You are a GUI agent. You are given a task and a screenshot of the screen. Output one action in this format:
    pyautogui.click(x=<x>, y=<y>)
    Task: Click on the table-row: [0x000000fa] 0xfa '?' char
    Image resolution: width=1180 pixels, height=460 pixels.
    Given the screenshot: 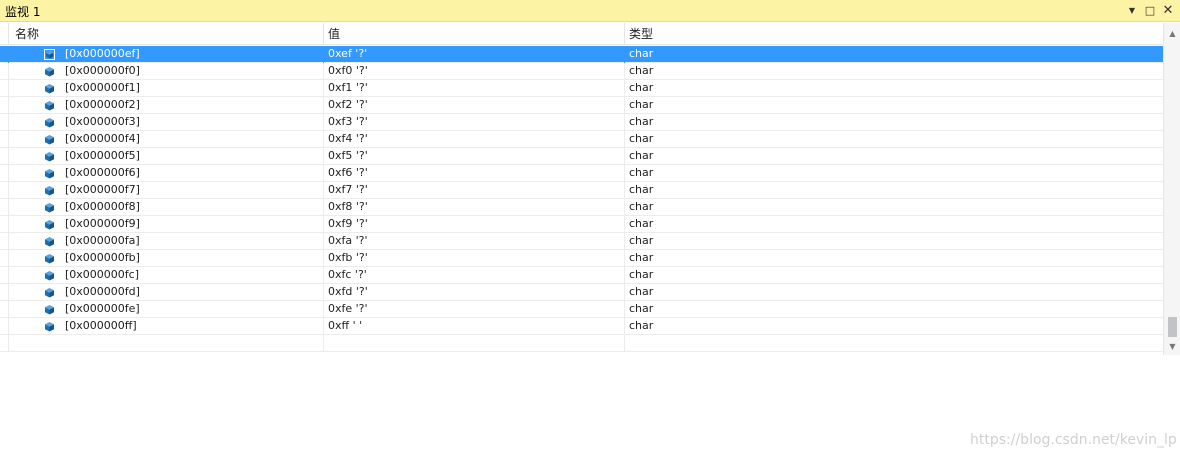 What is the action you would take?
    pyautogui.click(x=581, y=241)
    